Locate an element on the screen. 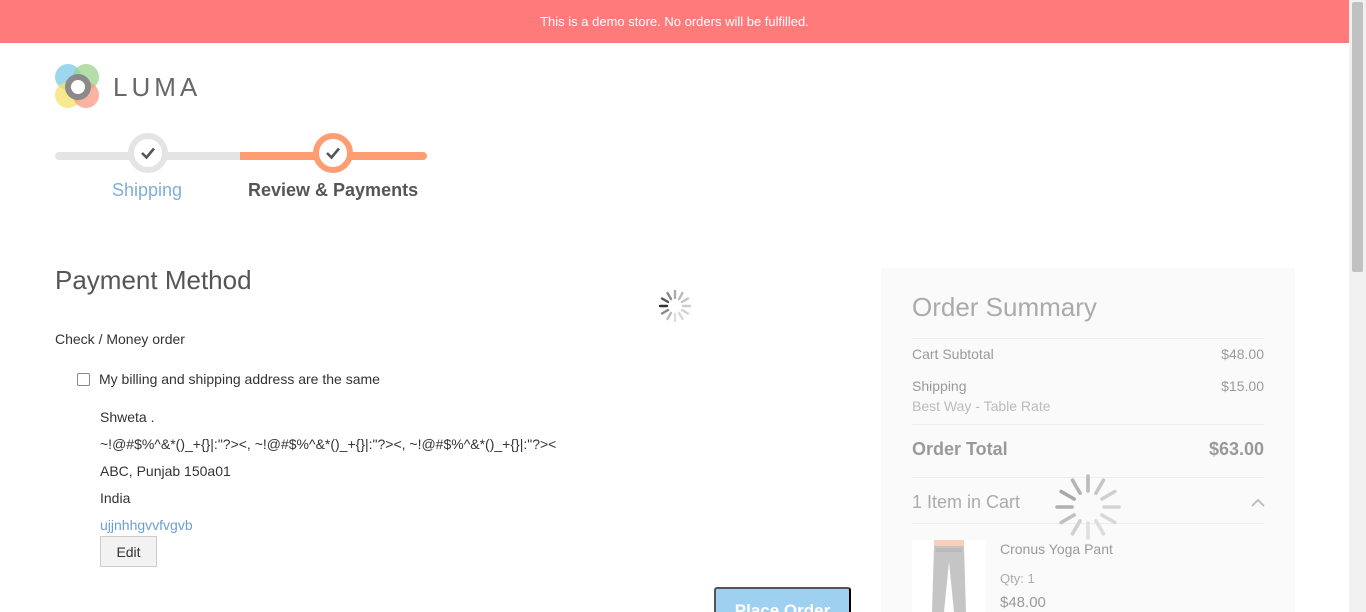 Image resolution: width=1366 pixels, height=612 pixels. step-review-circle is located at coordinates (333, 153).